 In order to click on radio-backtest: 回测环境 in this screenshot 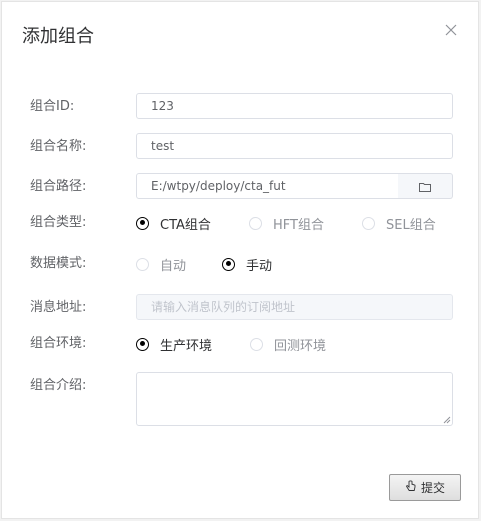, I will do `click(288, 344)`.